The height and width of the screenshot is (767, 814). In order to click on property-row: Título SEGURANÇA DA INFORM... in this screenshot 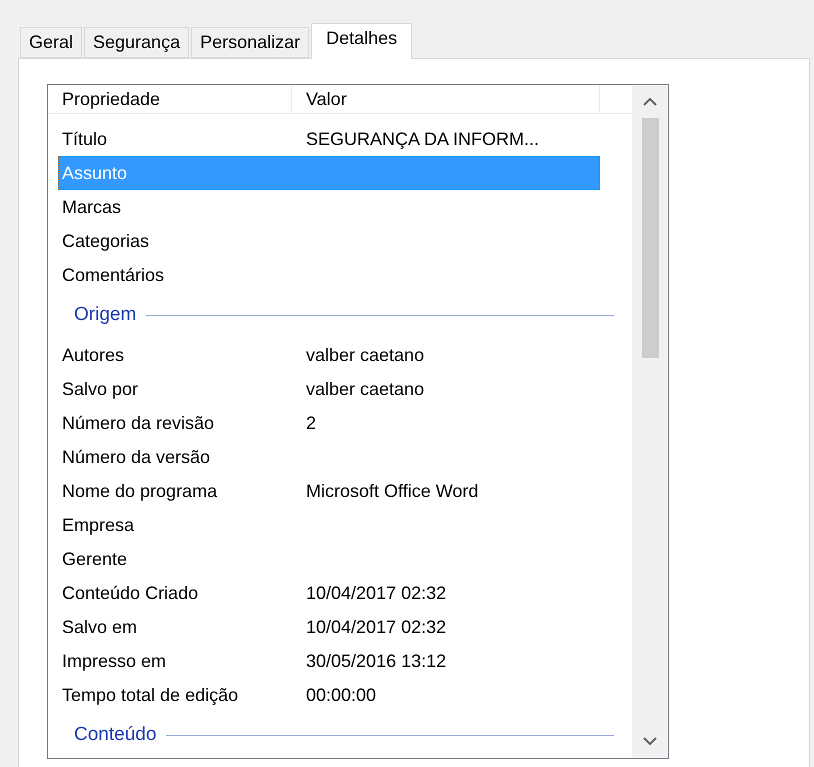, I will do `click(329, 139)`.